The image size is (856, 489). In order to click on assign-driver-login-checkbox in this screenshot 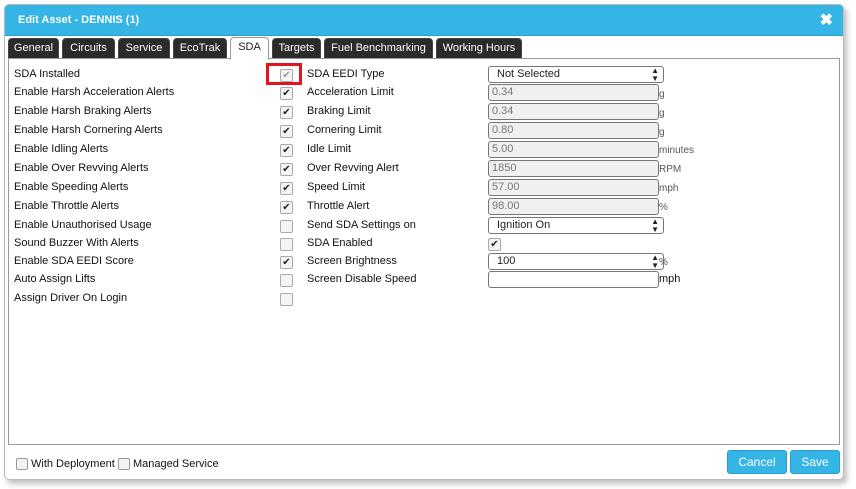, I will do `click(286, 299)`.